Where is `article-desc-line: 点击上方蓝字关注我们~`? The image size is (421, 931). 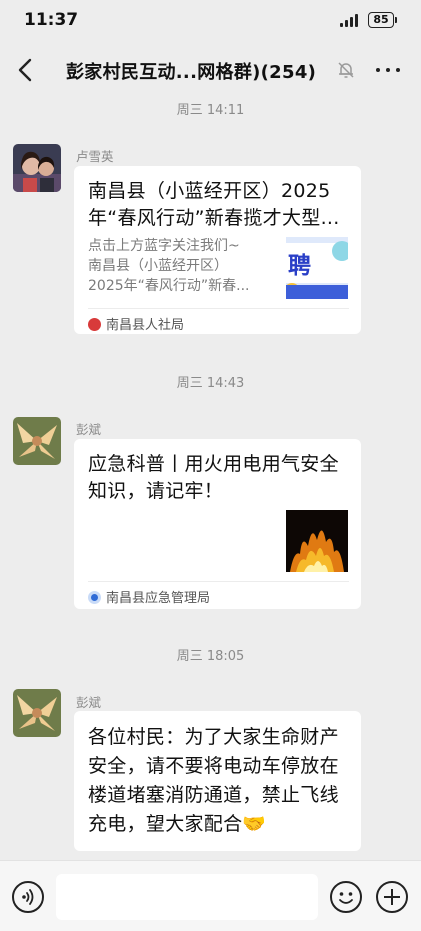 article-desc-line: 点击上方蓝字关注我们~ is located at coordinates (164, 246).